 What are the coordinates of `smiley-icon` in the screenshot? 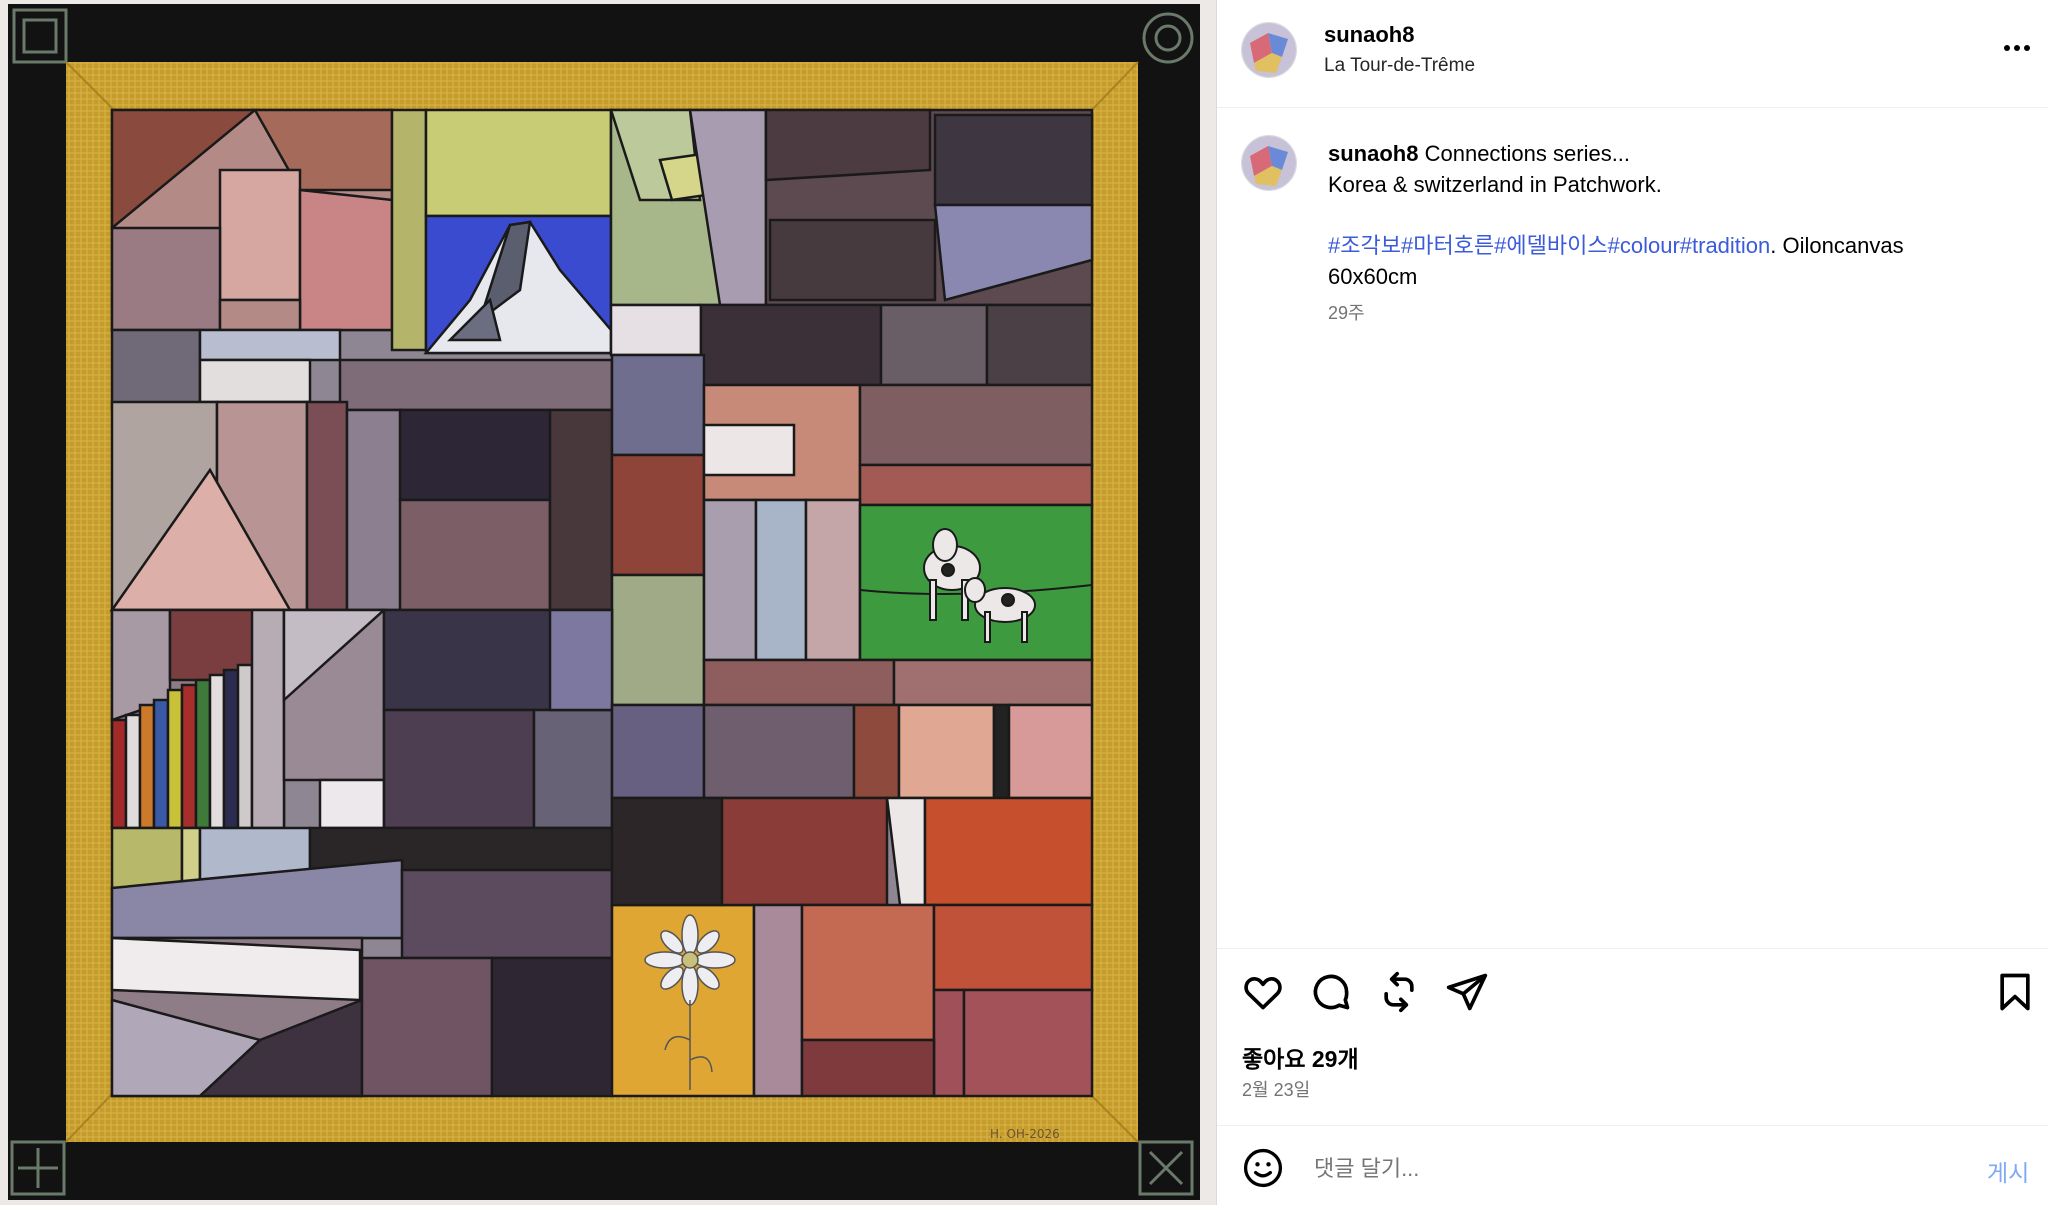 It's located at (1263, 1168).